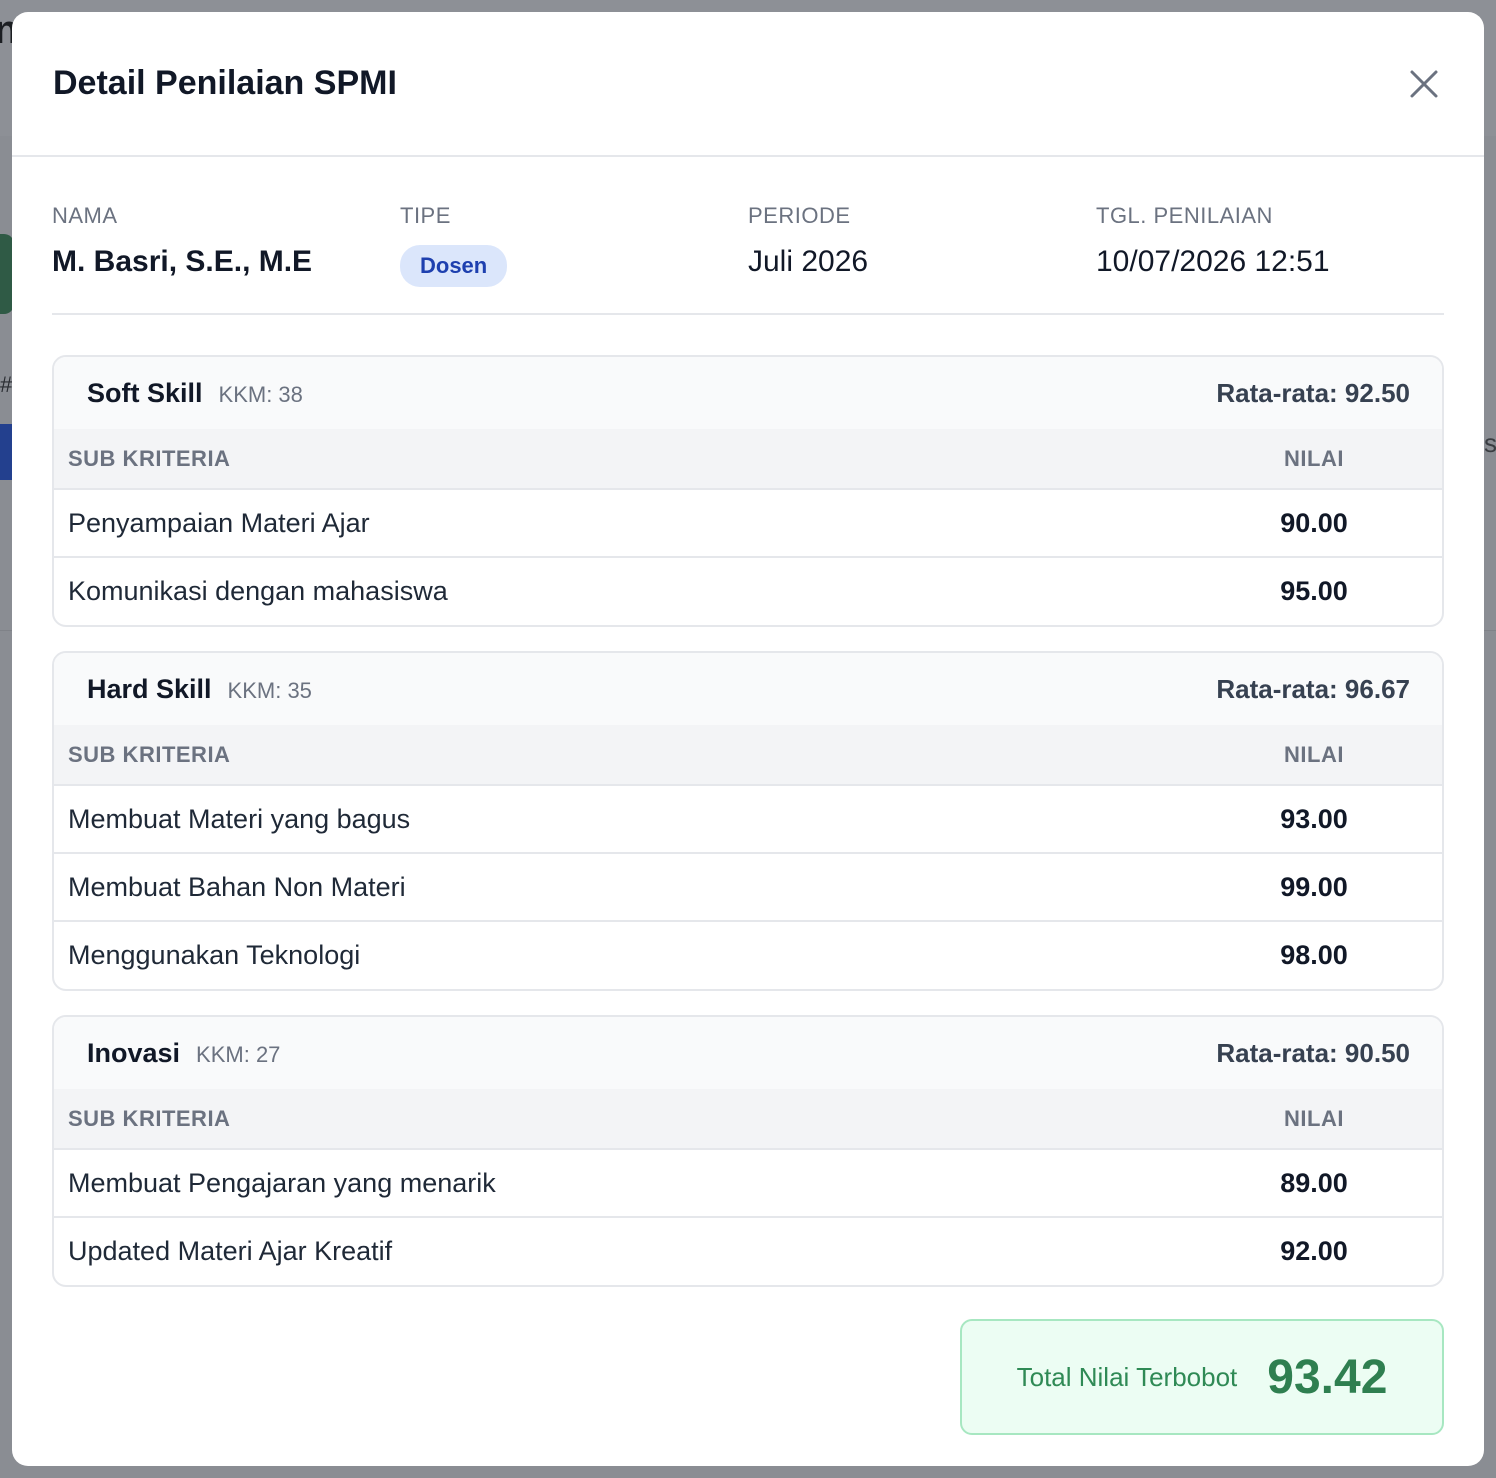 This screenshot has width=1496, height=1478. Describe the element at coordinates (425, 215) in the screenshot. I see `tipe-label: TIPE` at that location.